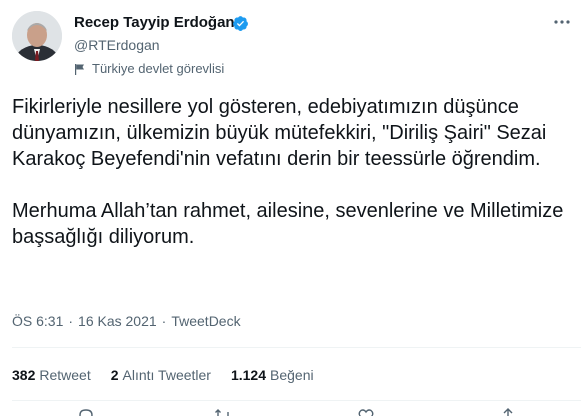 Image resolution: width=581 pixels, height=416 pixels. I want to click on tweet-source: TweetDeck, so click(205, 321).